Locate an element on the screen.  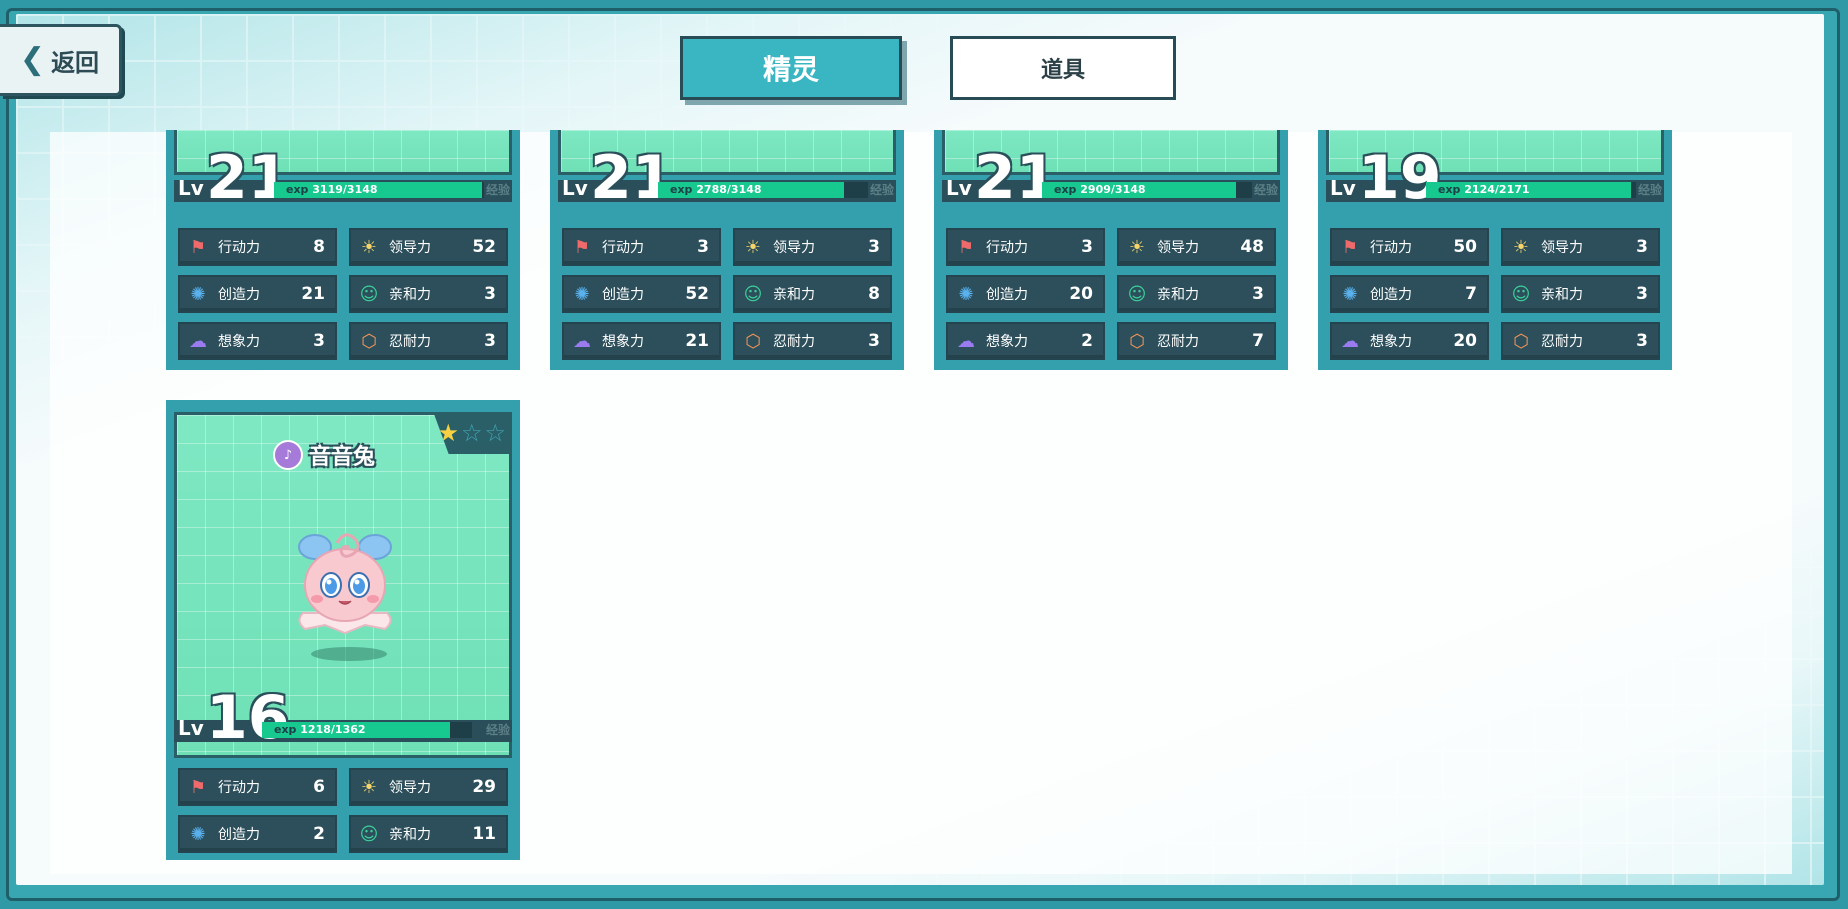
level-bar: Lv 21 exp 3119/3148 经验 is located at coordinates (343, 178).